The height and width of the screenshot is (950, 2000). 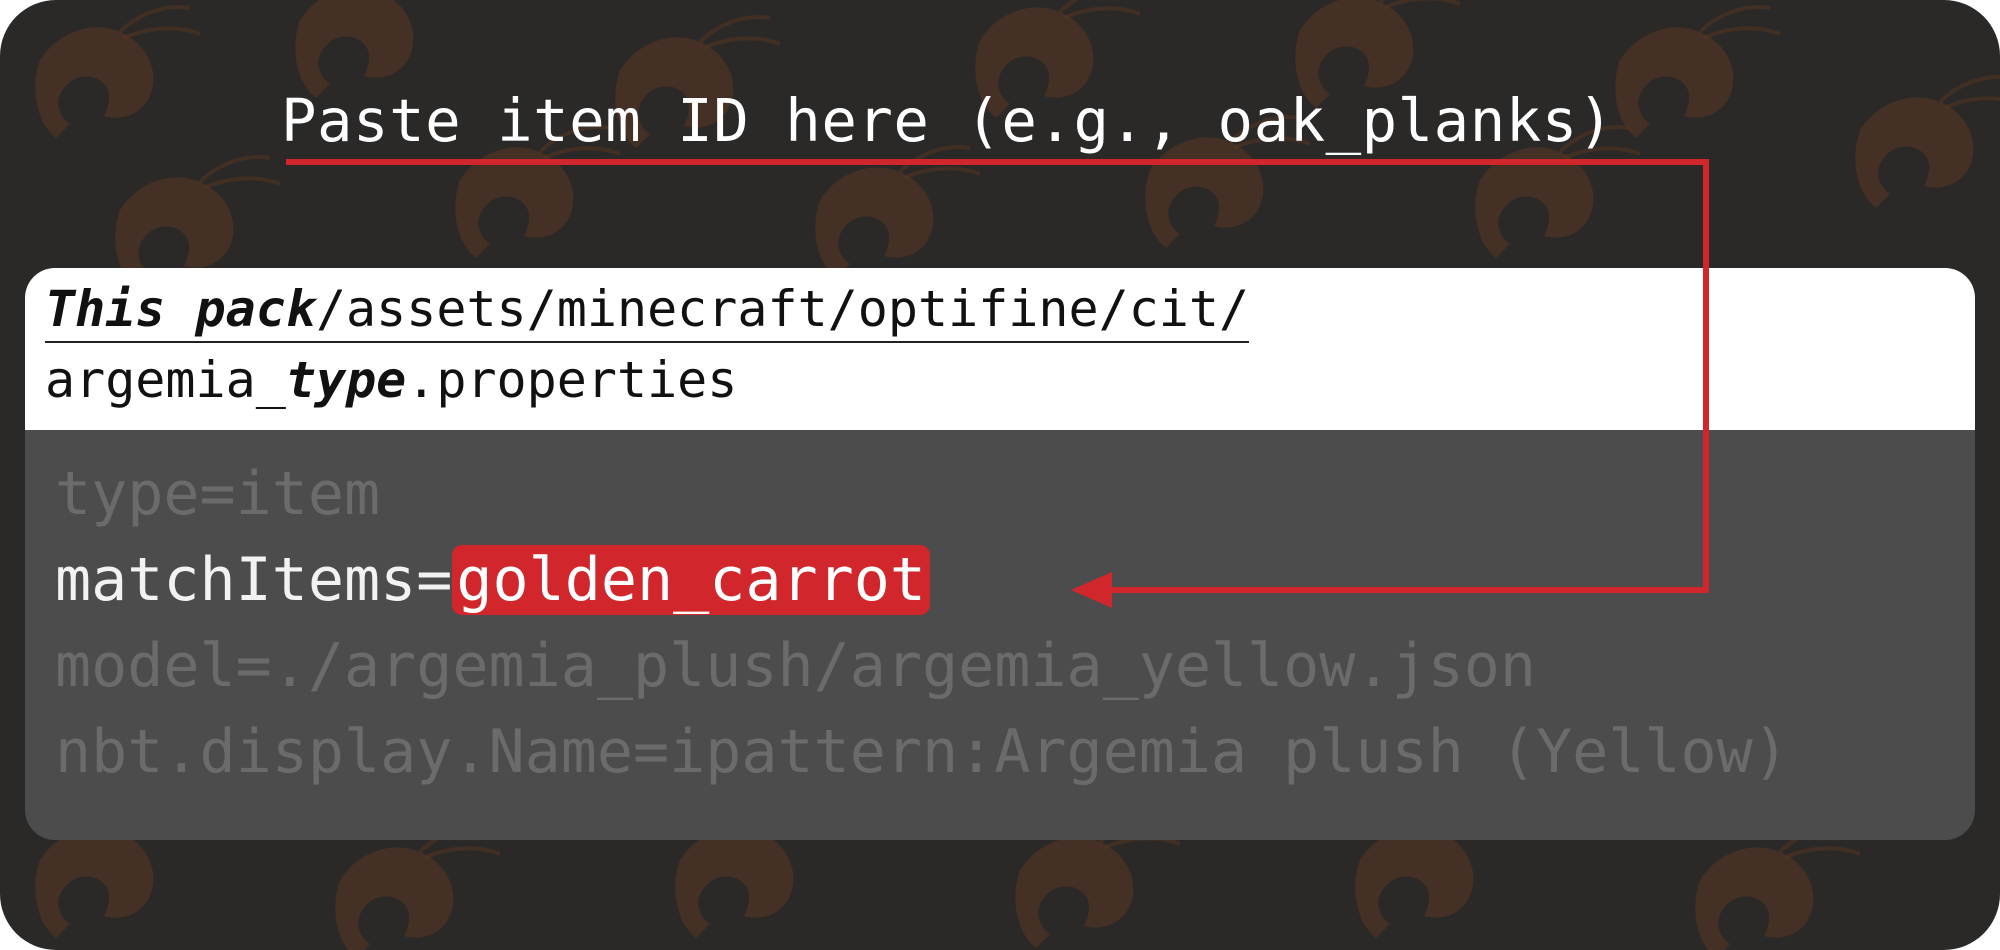 What do you see at coordinates (180, 309) in the screenshot?
I see `path-root: This pack` at bounding box center [180, 309].